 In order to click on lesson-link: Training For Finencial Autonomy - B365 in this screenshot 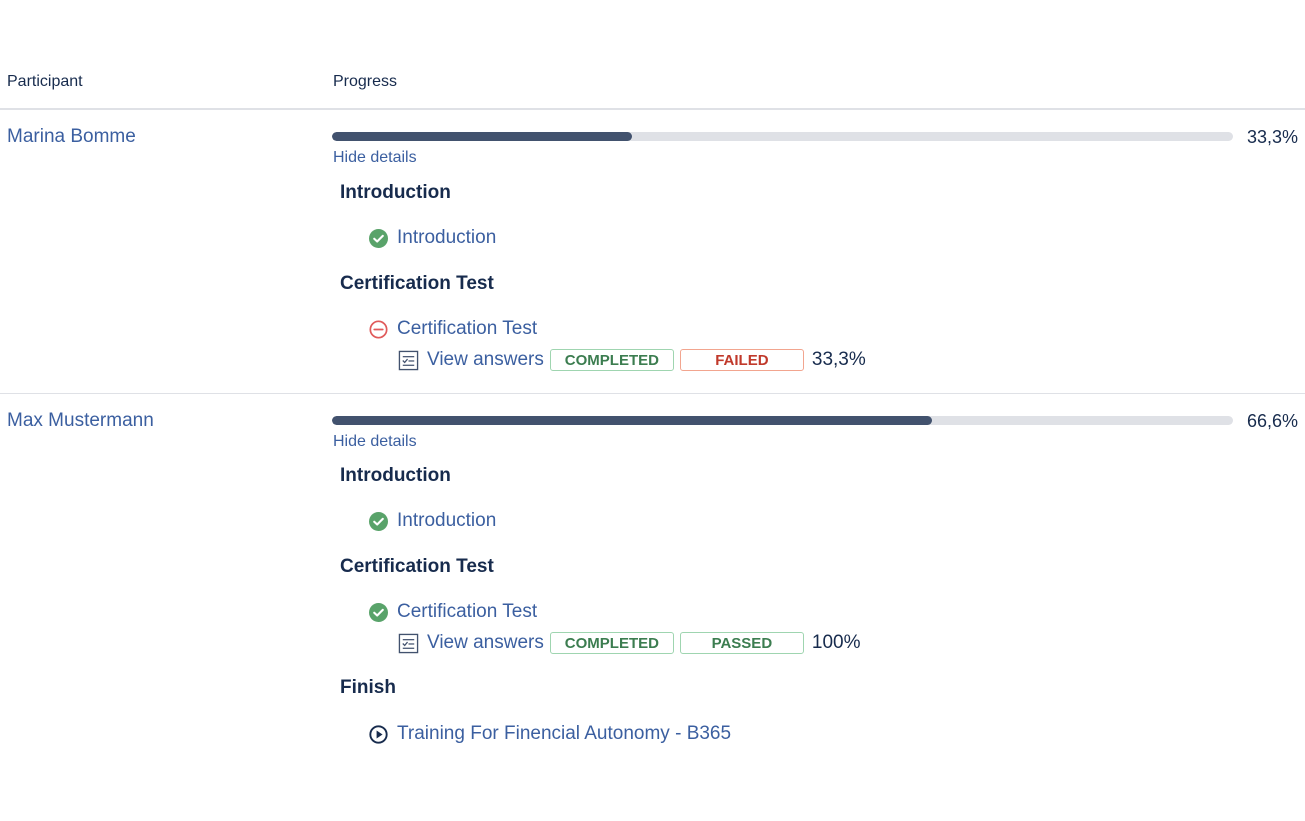, I will do `click(564, 734)`.